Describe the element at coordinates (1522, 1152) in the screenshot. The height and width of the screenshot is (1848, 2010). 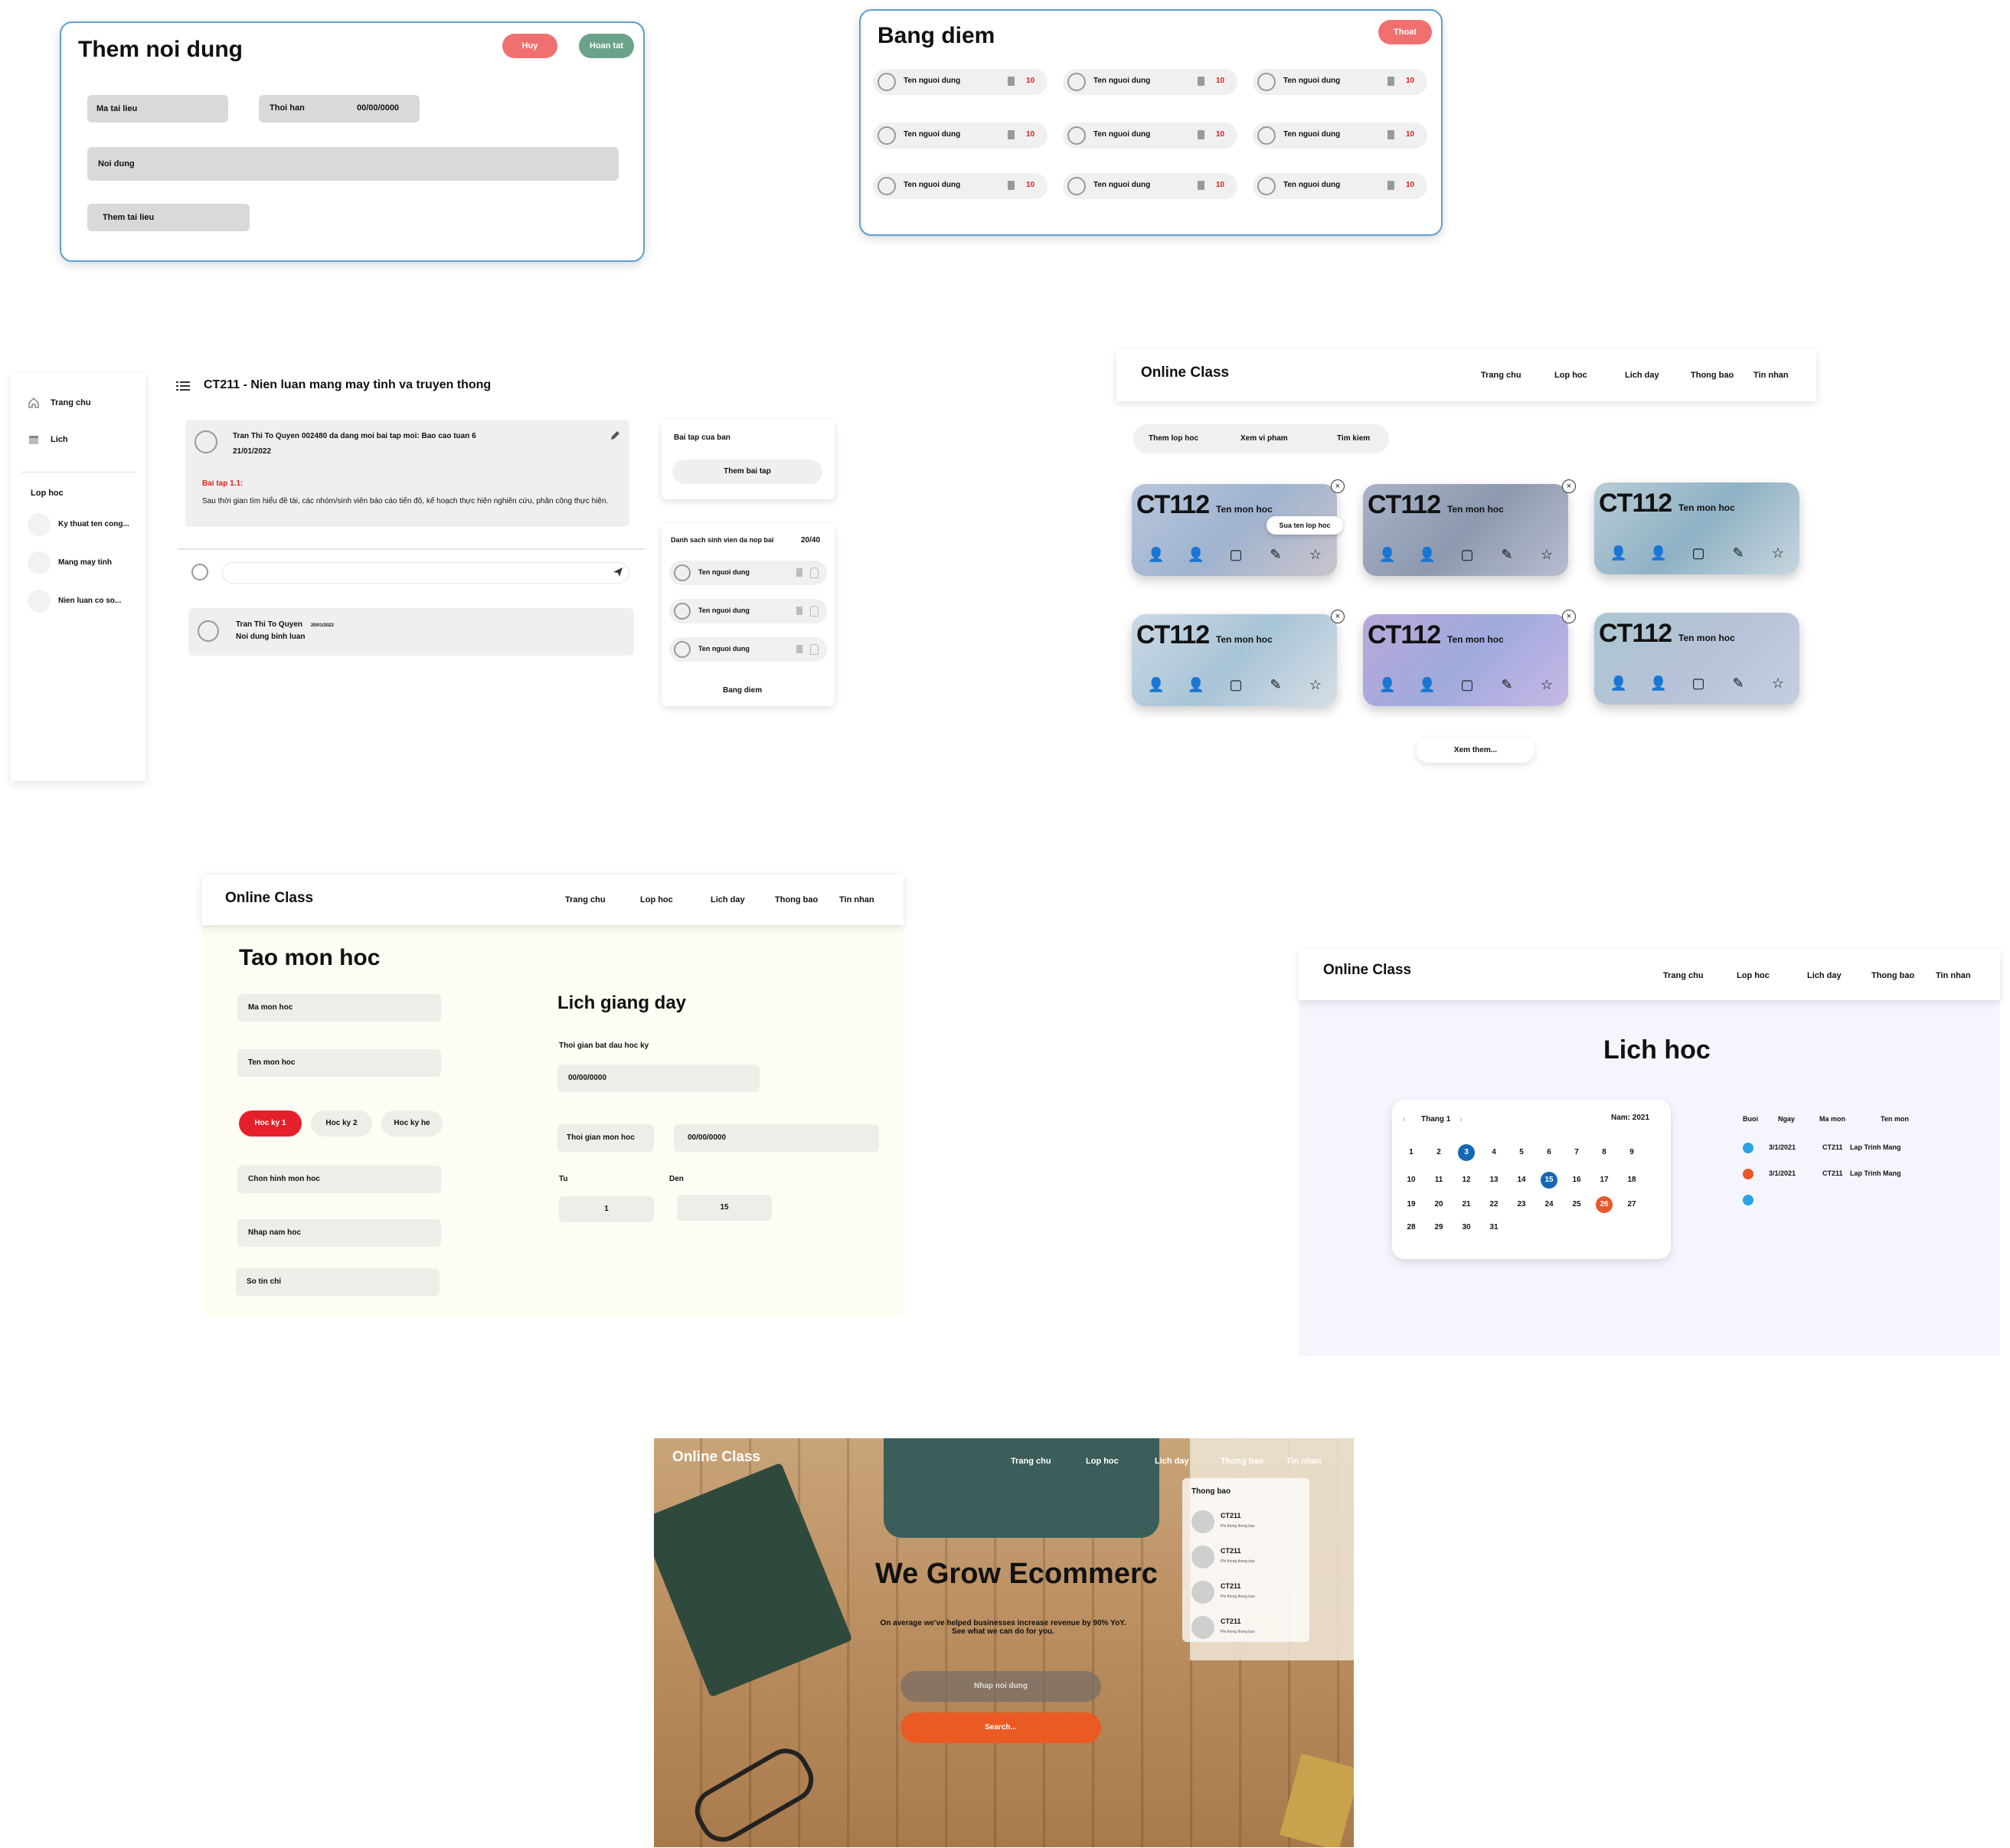
I see `calendar-day: 5` at that location.